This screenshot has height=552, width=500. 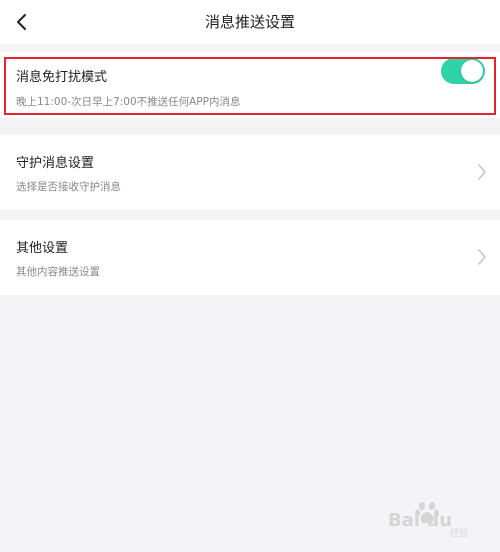 I want to click on dnd-toggle-switch, so click(x=463, y=71).